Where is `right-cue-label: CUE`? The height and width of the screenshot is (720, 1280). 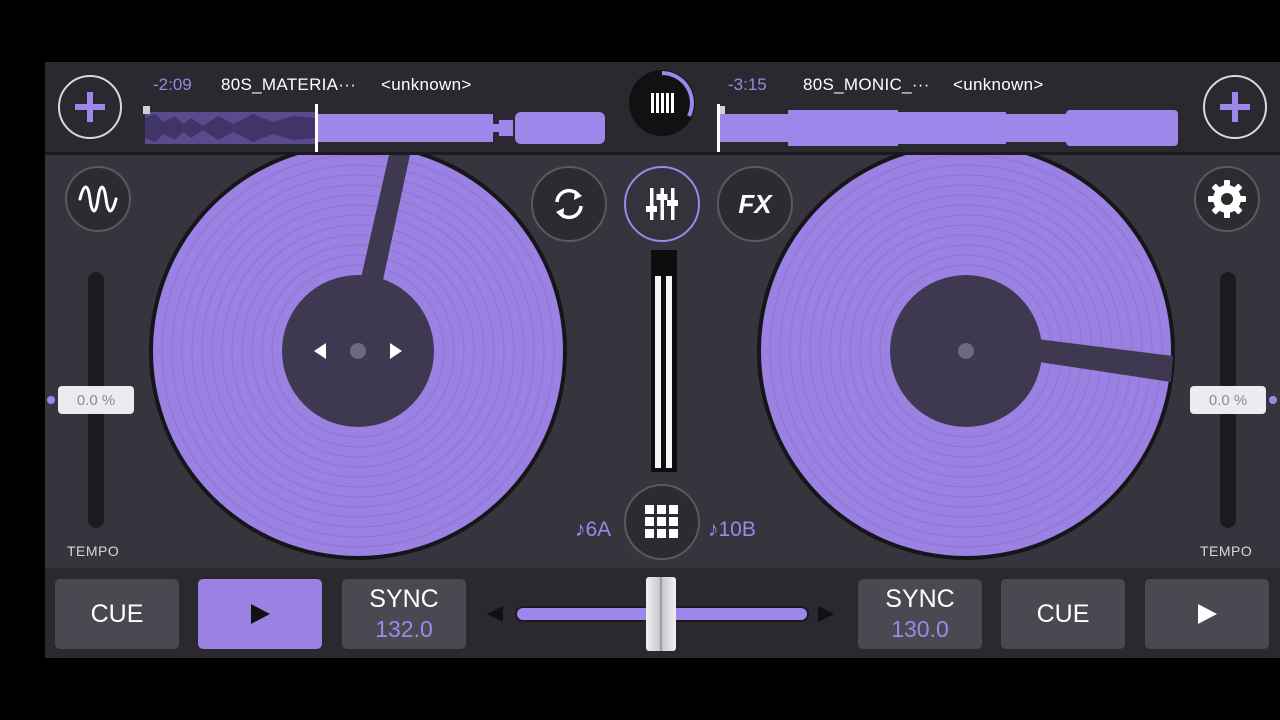 right-cue-label: CUE is located at coordinates (1063, 613).